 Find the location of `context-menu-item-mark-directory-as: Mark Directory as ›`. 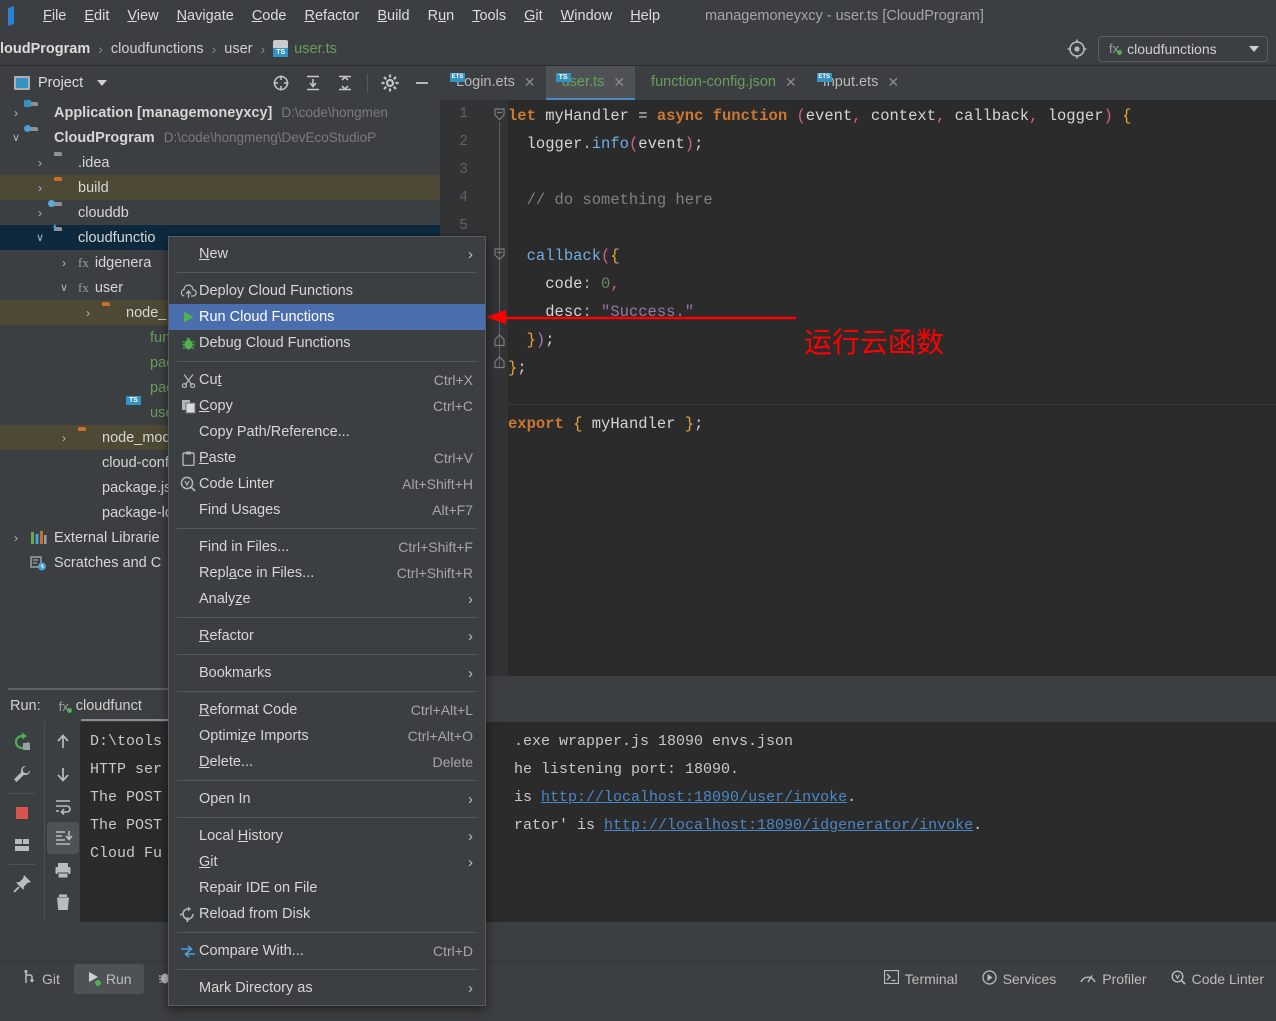

context-menu-item-mark-directory-as: Mark Directory as › is located at coordinates (327, 988).